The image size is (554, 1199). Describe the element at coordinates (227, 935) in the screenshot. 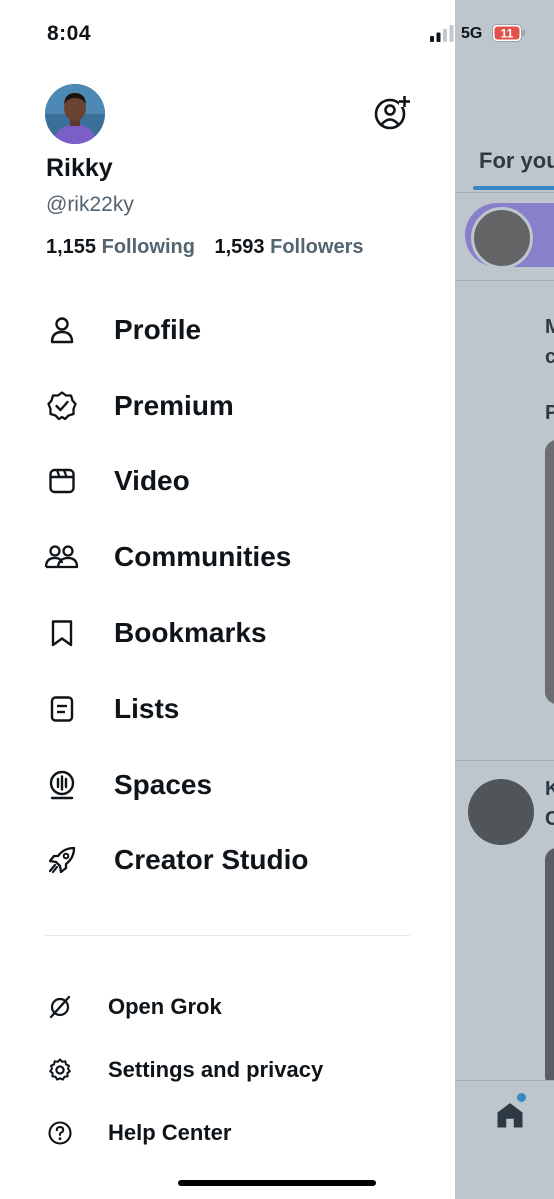

I see `menu-divider` at that location.